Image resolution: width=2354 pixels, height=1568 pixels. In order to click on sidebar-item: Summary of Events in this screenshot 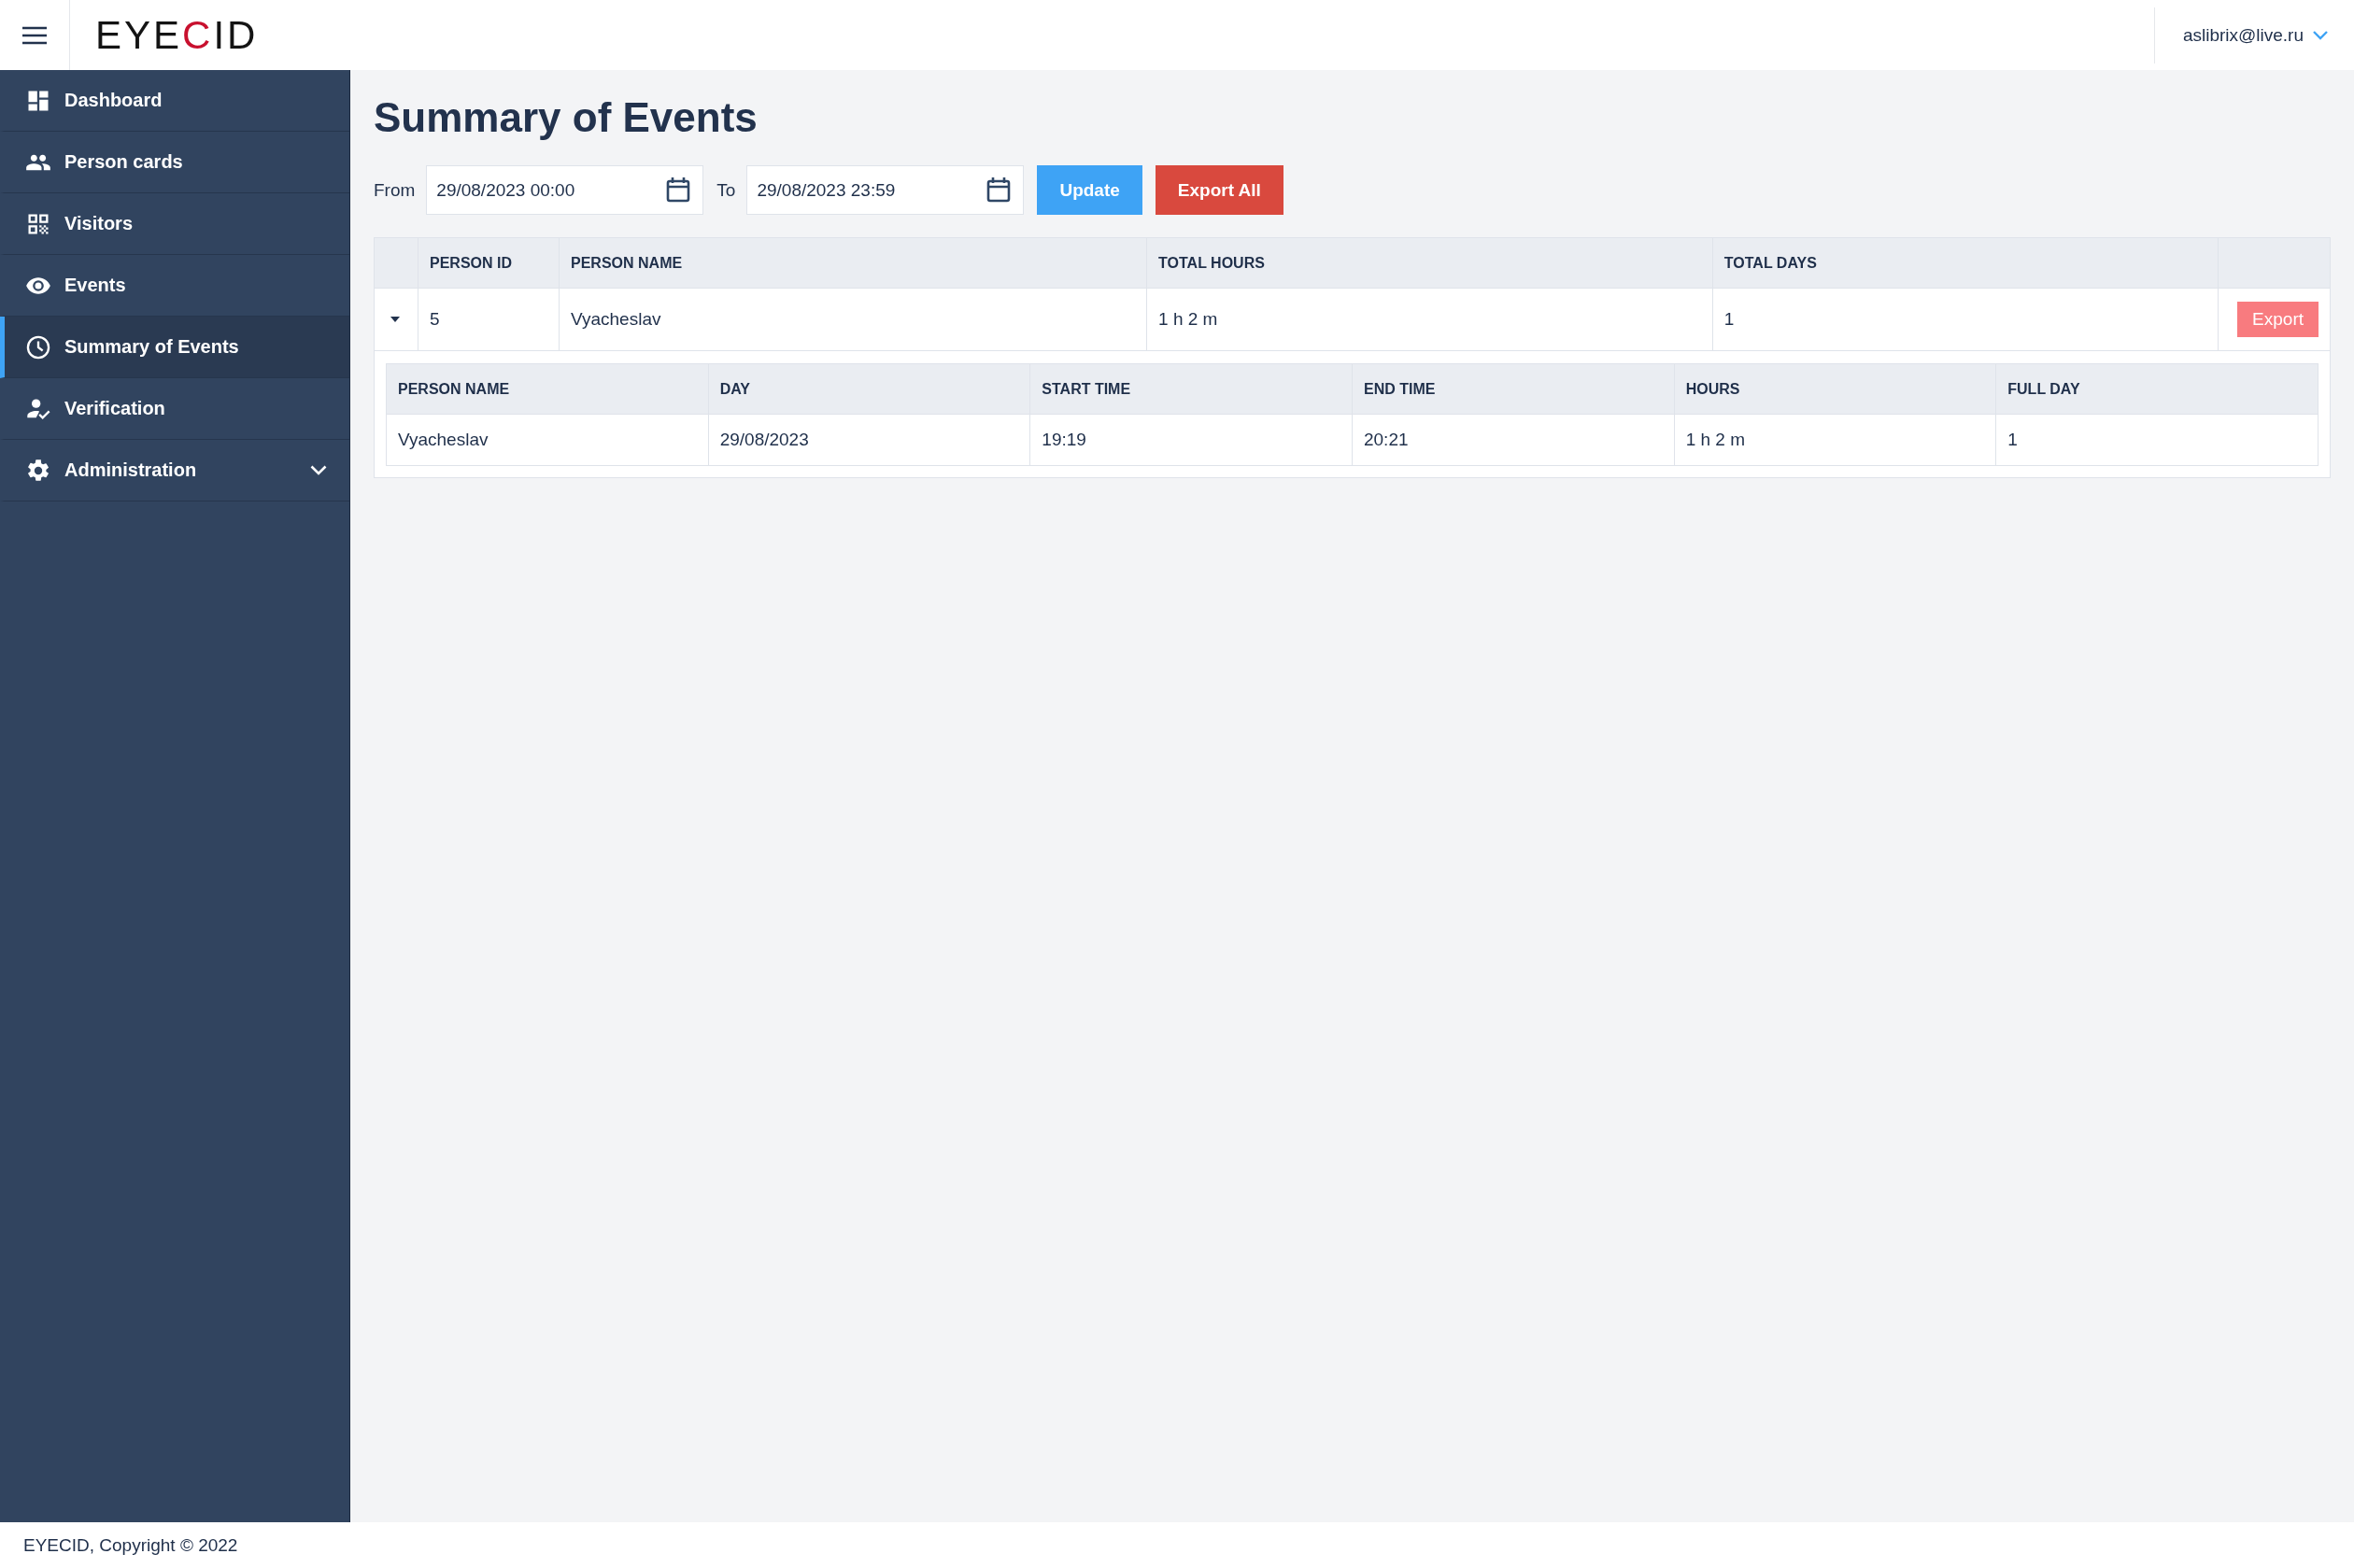, I will do `click(174, 347)`.